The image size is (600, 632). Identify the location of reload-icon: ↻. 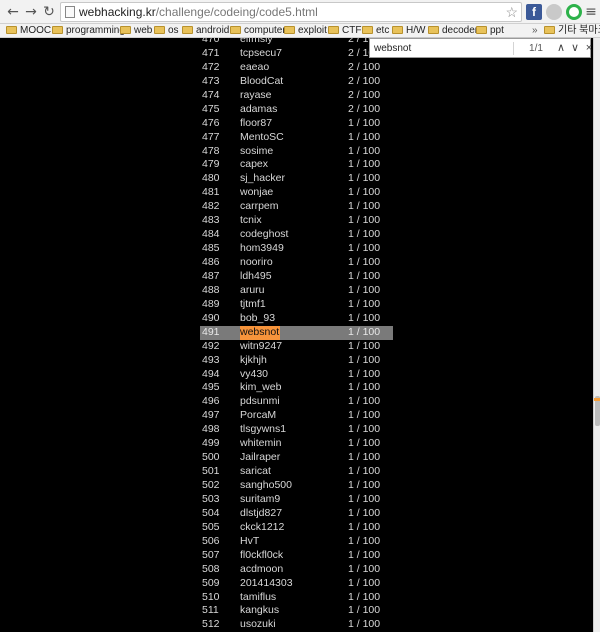
(49, 12).